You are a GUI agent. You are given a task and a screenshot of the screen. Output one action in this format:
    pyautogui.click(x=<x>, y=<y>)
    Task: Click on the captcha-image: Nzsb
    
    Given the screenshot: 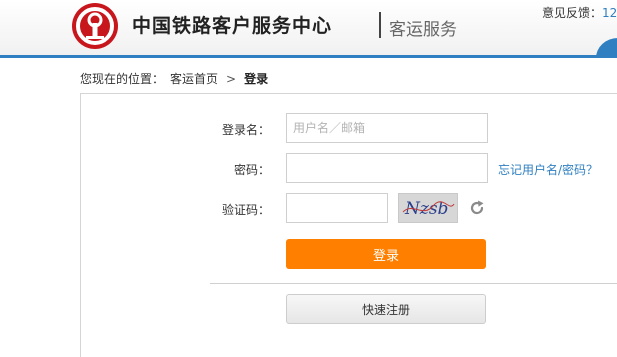 What is the action you would take?
    pyautogui.click(x=428, y=208)
    